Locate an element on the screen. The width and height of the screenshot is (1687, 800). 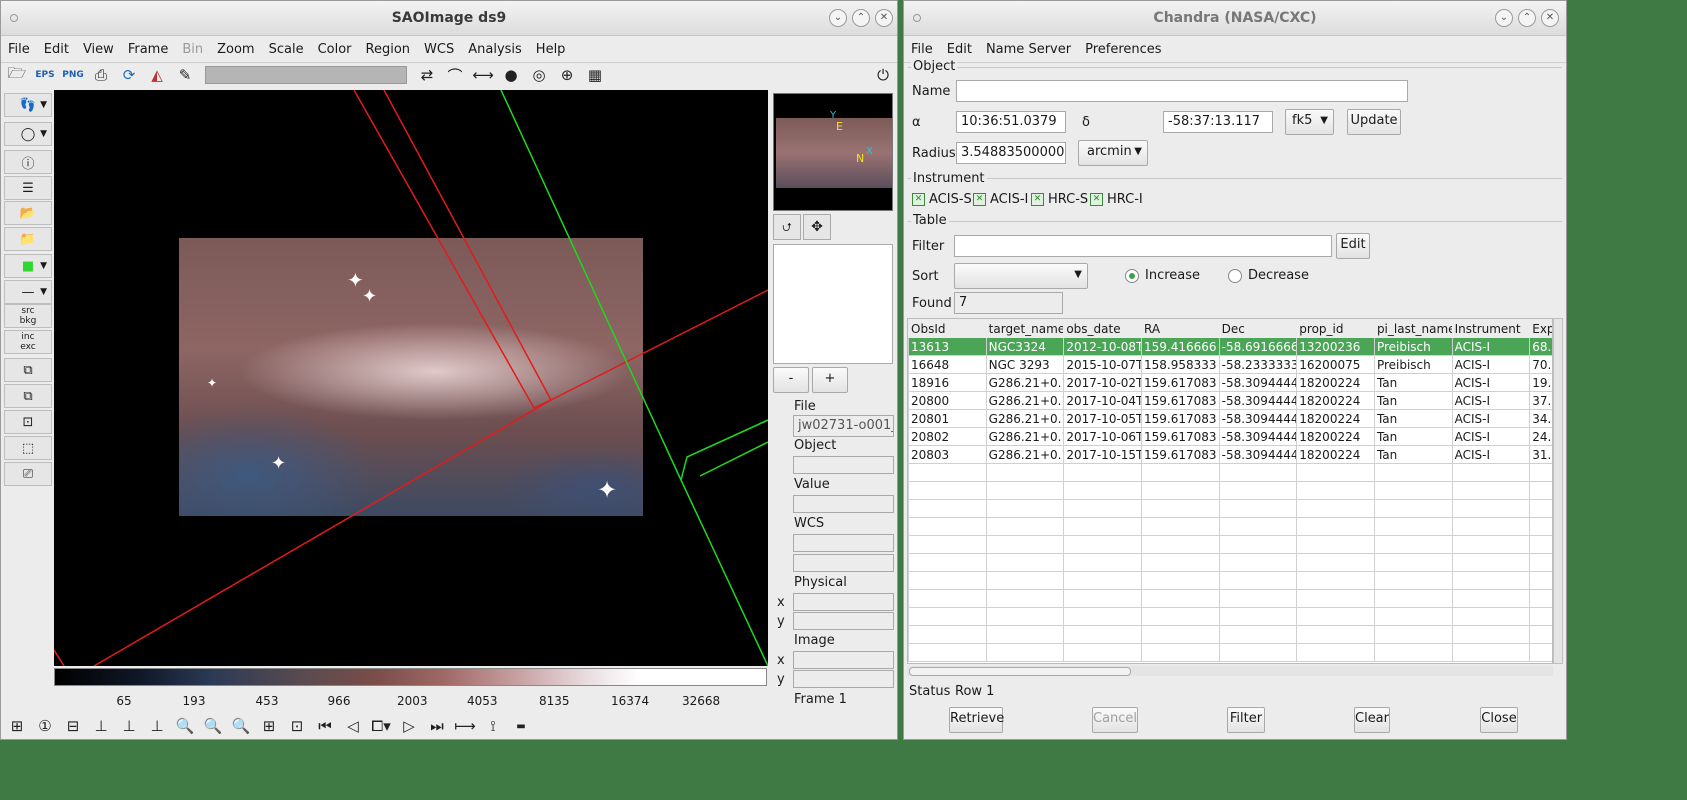
table-cell: 19.7 is located at coordinates (1540, 382).